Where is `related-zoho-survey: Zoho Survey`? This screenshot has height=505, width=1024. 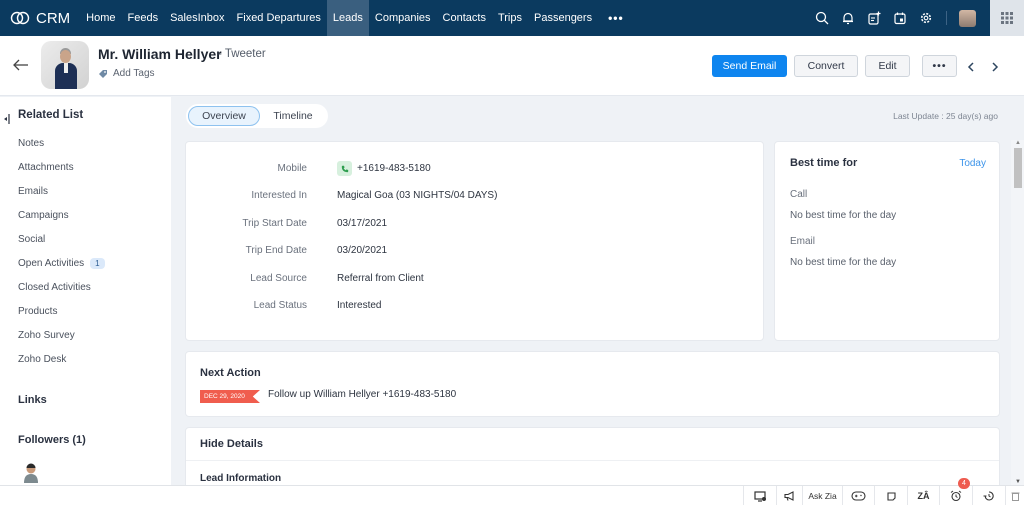
related-zoho-survey: Zoho Survey is located at coordinates (46, 335).